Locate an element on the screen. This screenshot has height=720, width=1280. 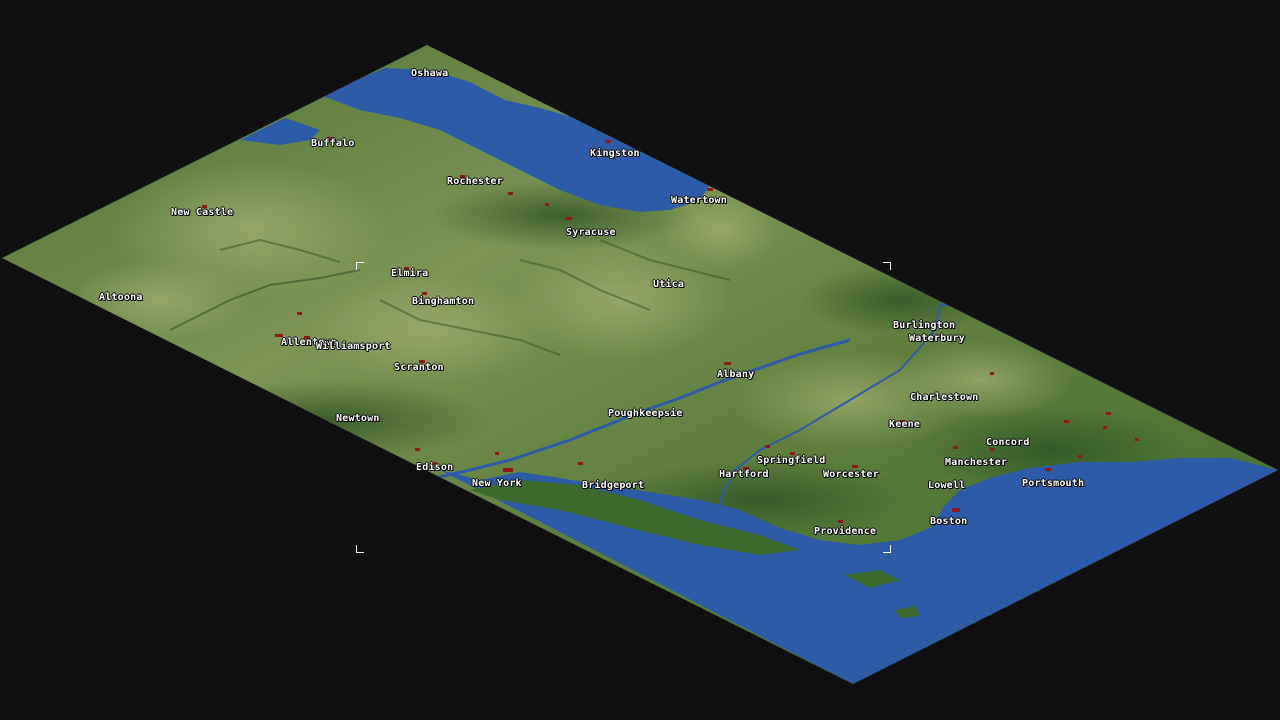
city-label-worcester: Worcester is located at coordinates (851, 475).